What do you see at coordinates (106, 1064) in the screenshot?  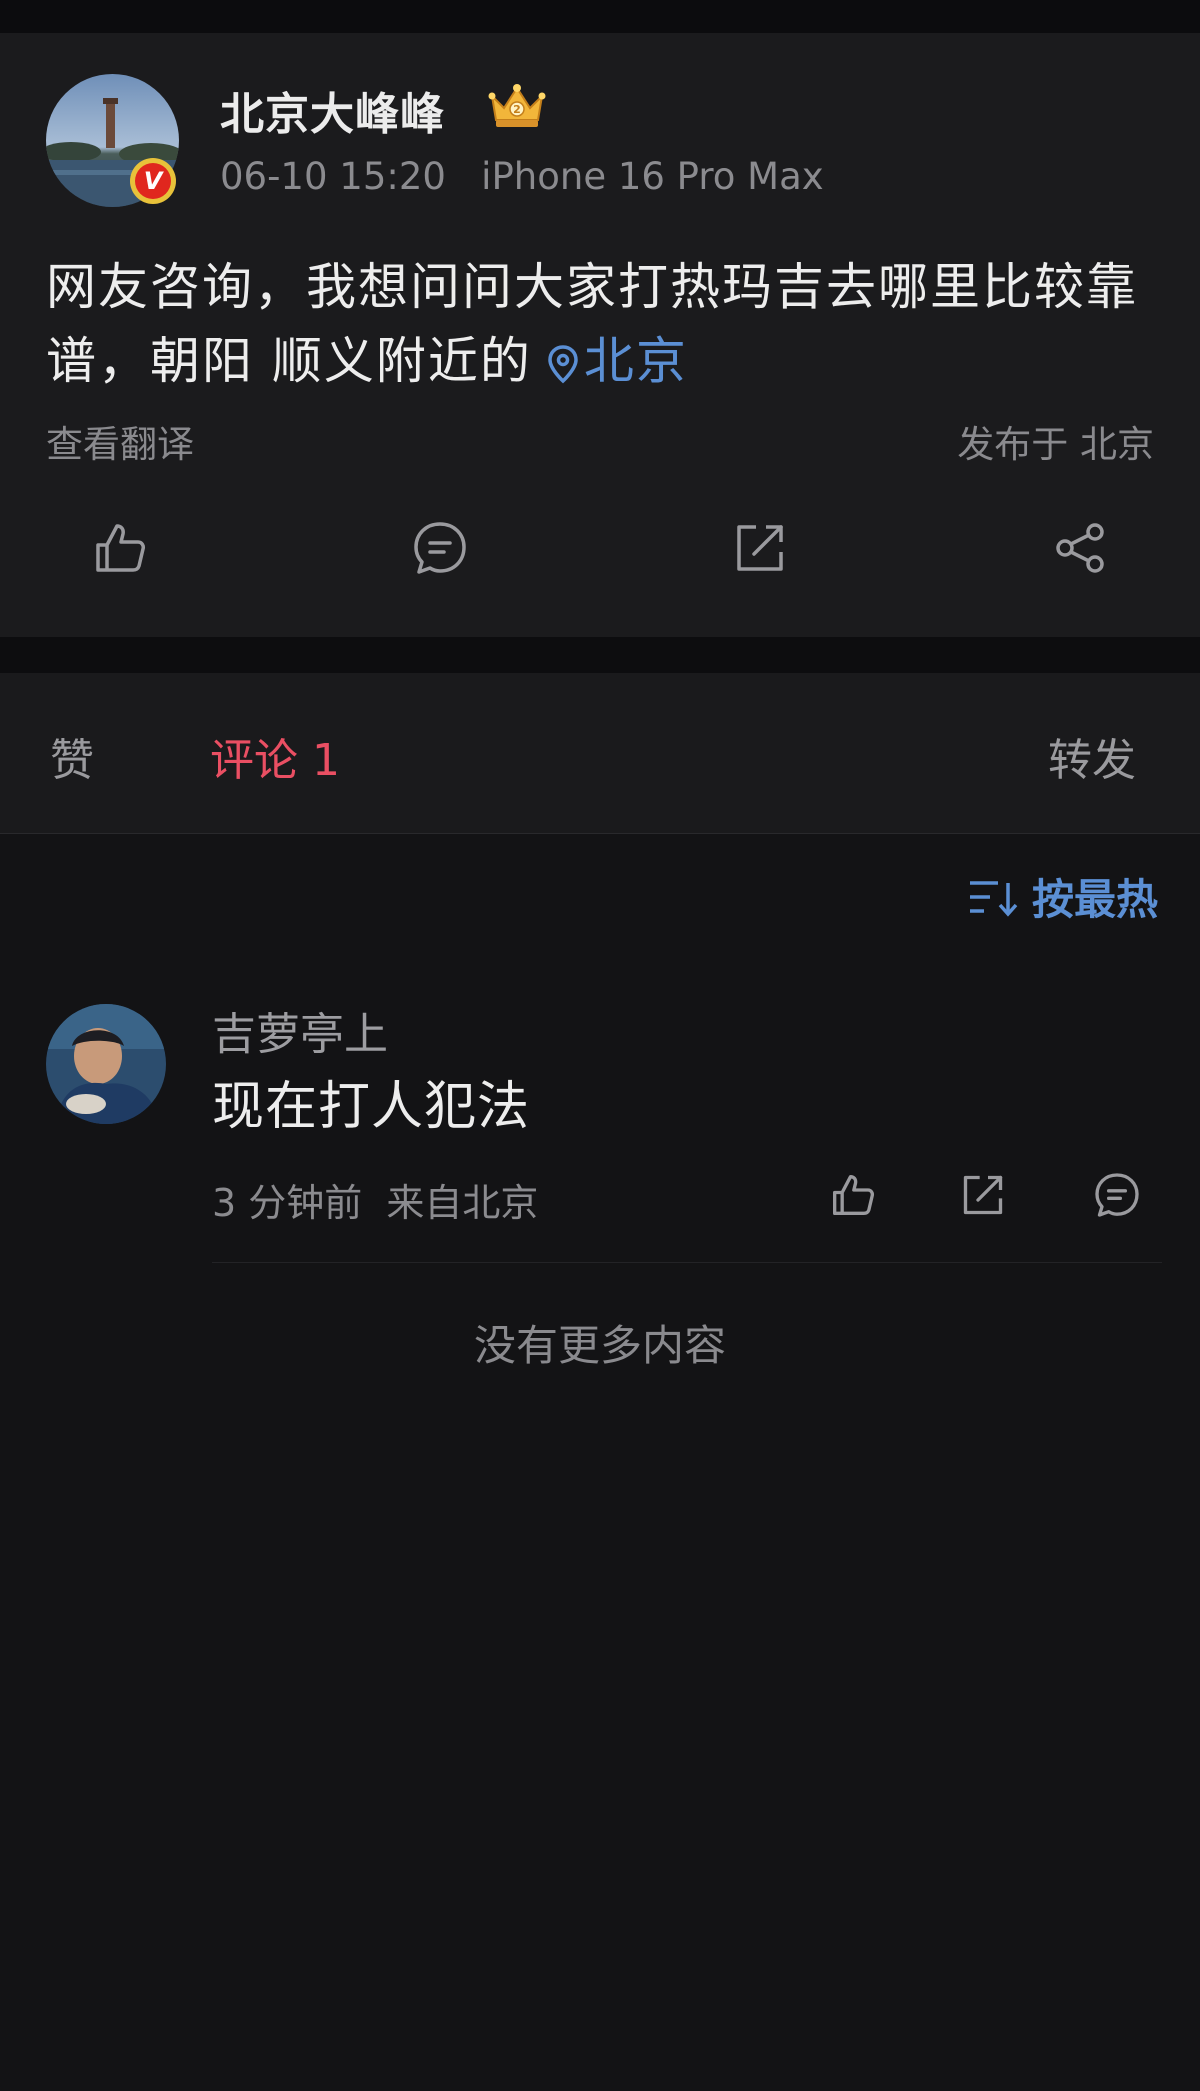 I see `comment-avatar` at bounding box center [106, 1064].